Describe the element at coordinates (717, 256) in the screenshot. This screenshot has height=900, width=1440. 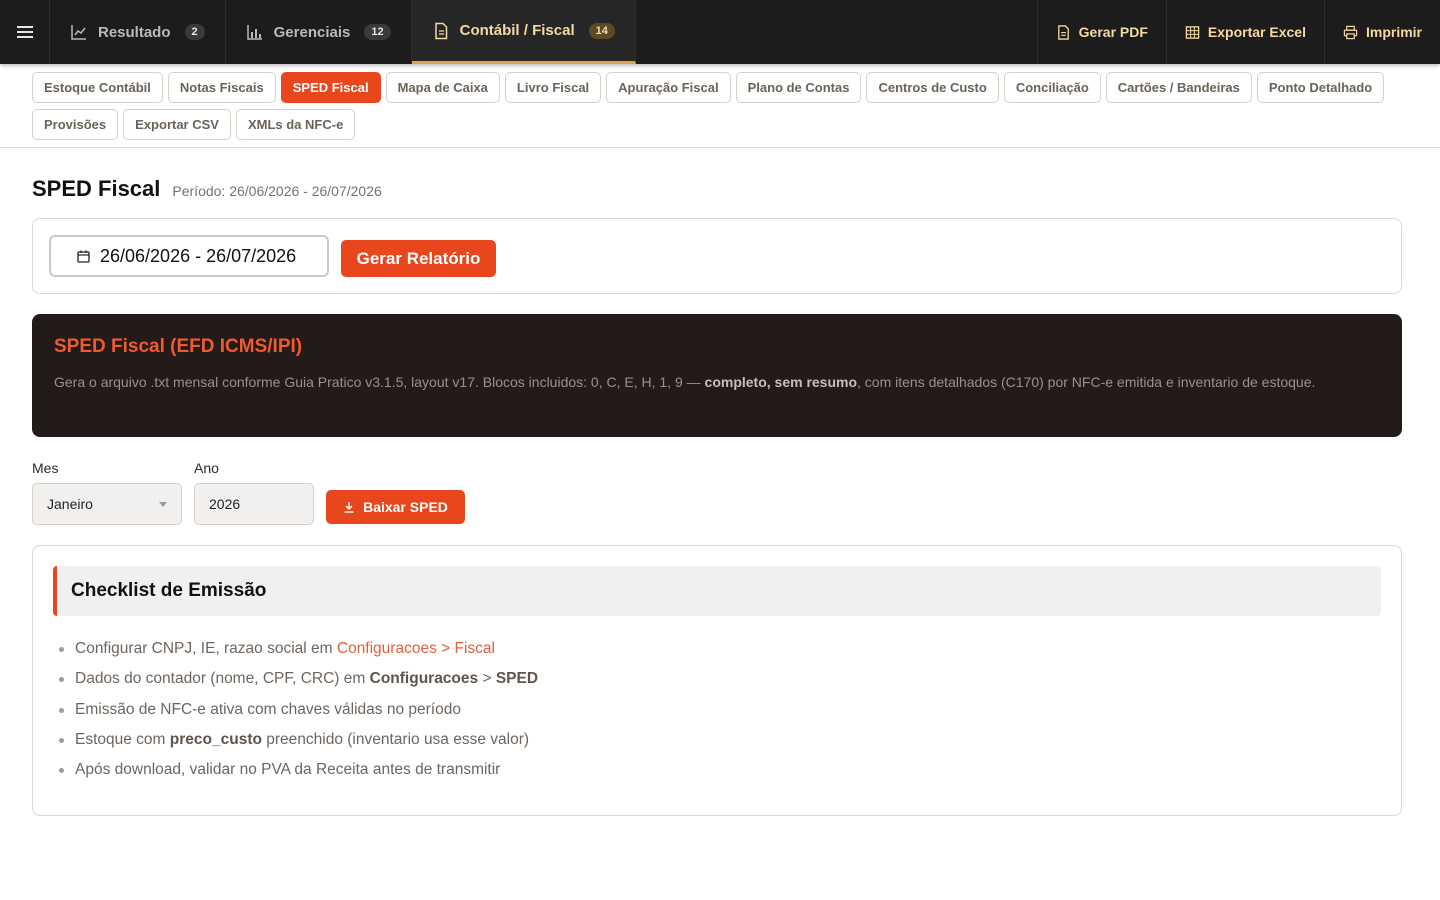
I see `filter-card: 26/06/2026 - 26/07/2026 Gerar Relatório` at that location.